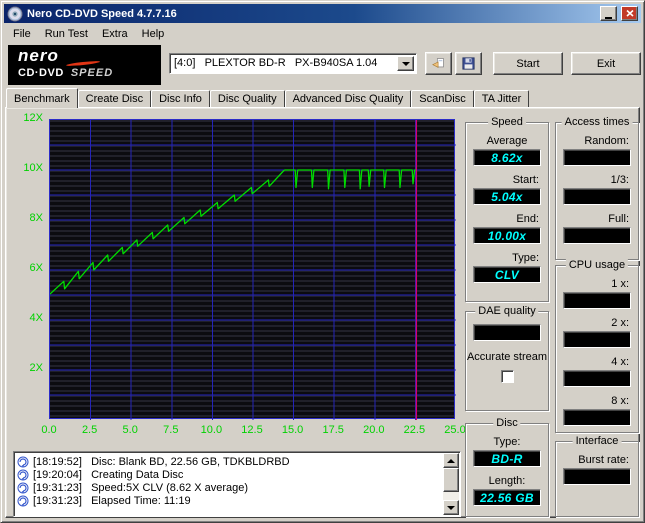 This screenshot has width=645, height=523. What do you see at coordinates (102, 13) in the screenshot?
I see `window-title: Nero CD-DVD Speed 4.7.7.16` at bounding box center [102, 13].